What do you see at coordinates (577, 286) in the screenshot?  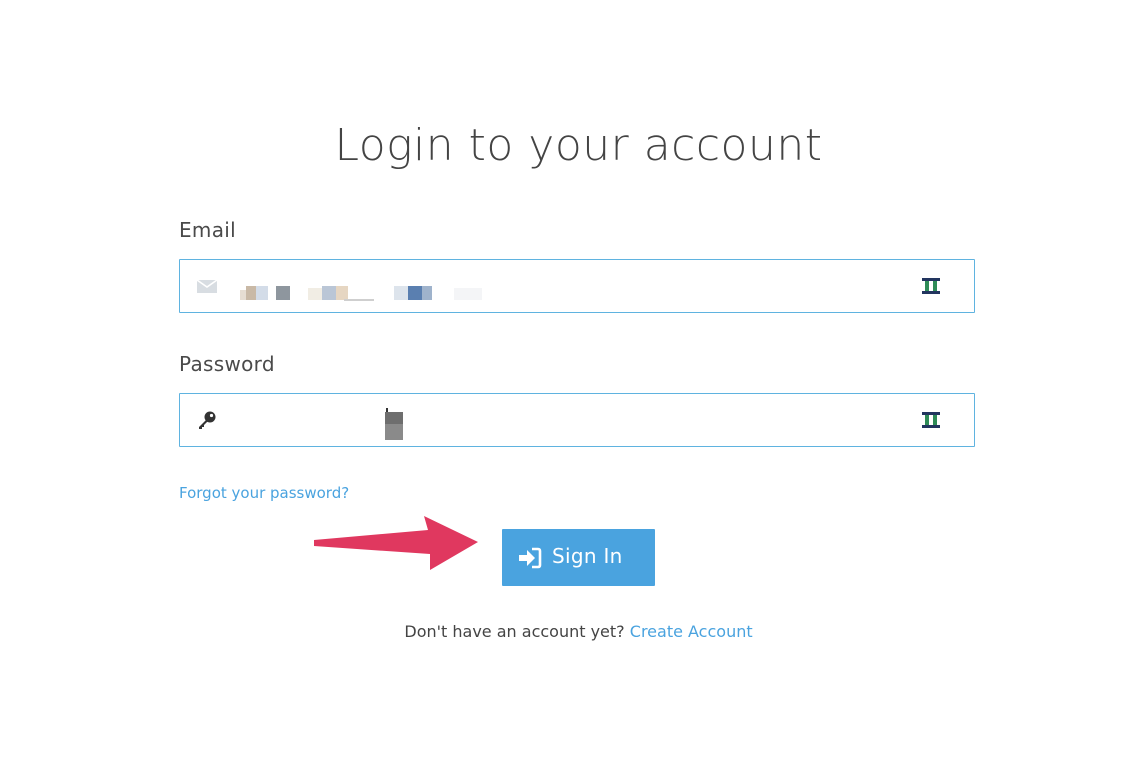 I see `email-field` at bounding box center [577, 286].